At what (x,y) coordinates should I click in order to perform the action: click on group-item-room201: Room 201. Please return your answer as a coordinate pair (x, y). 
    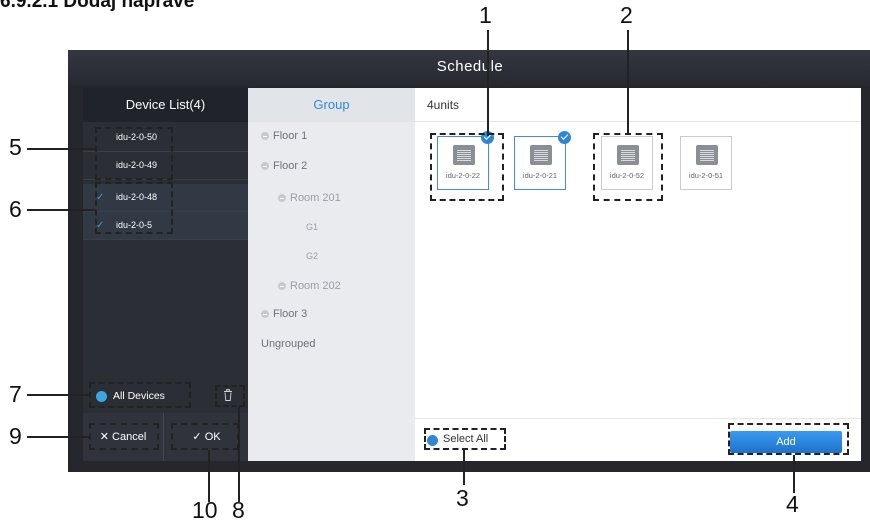
    Looking at the image, I should click on (309, 198).